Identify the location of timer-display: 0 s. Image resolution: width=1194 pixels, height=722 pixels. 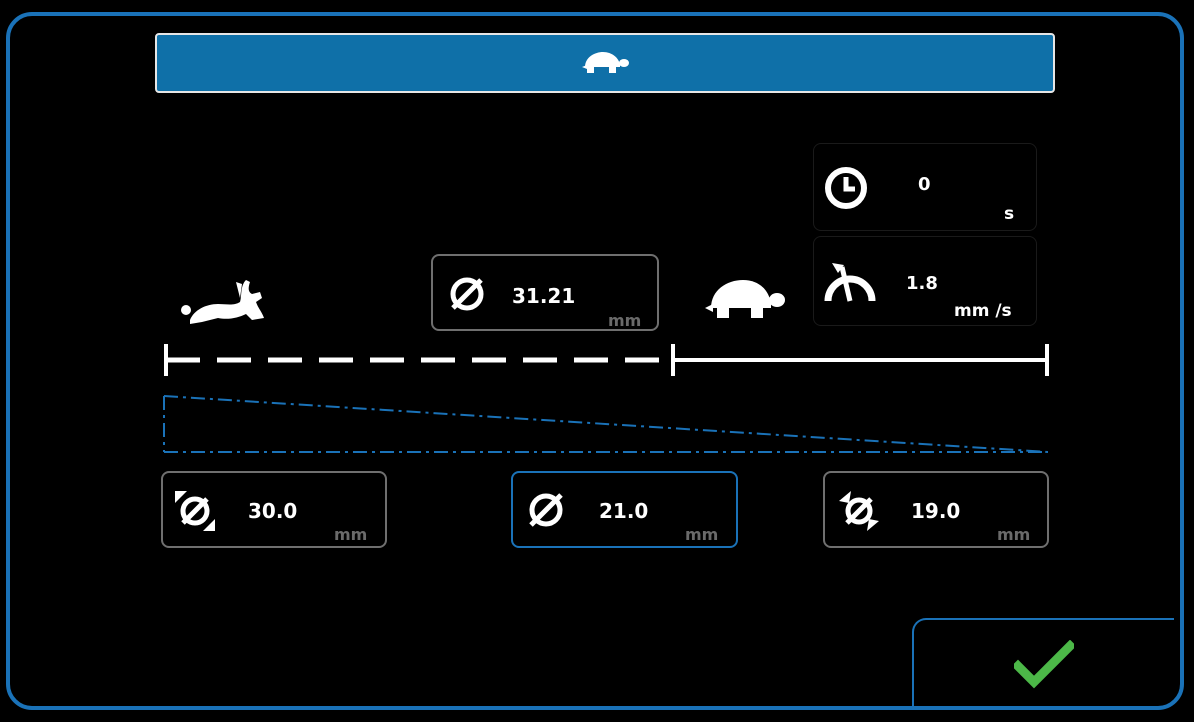
(925, 187).